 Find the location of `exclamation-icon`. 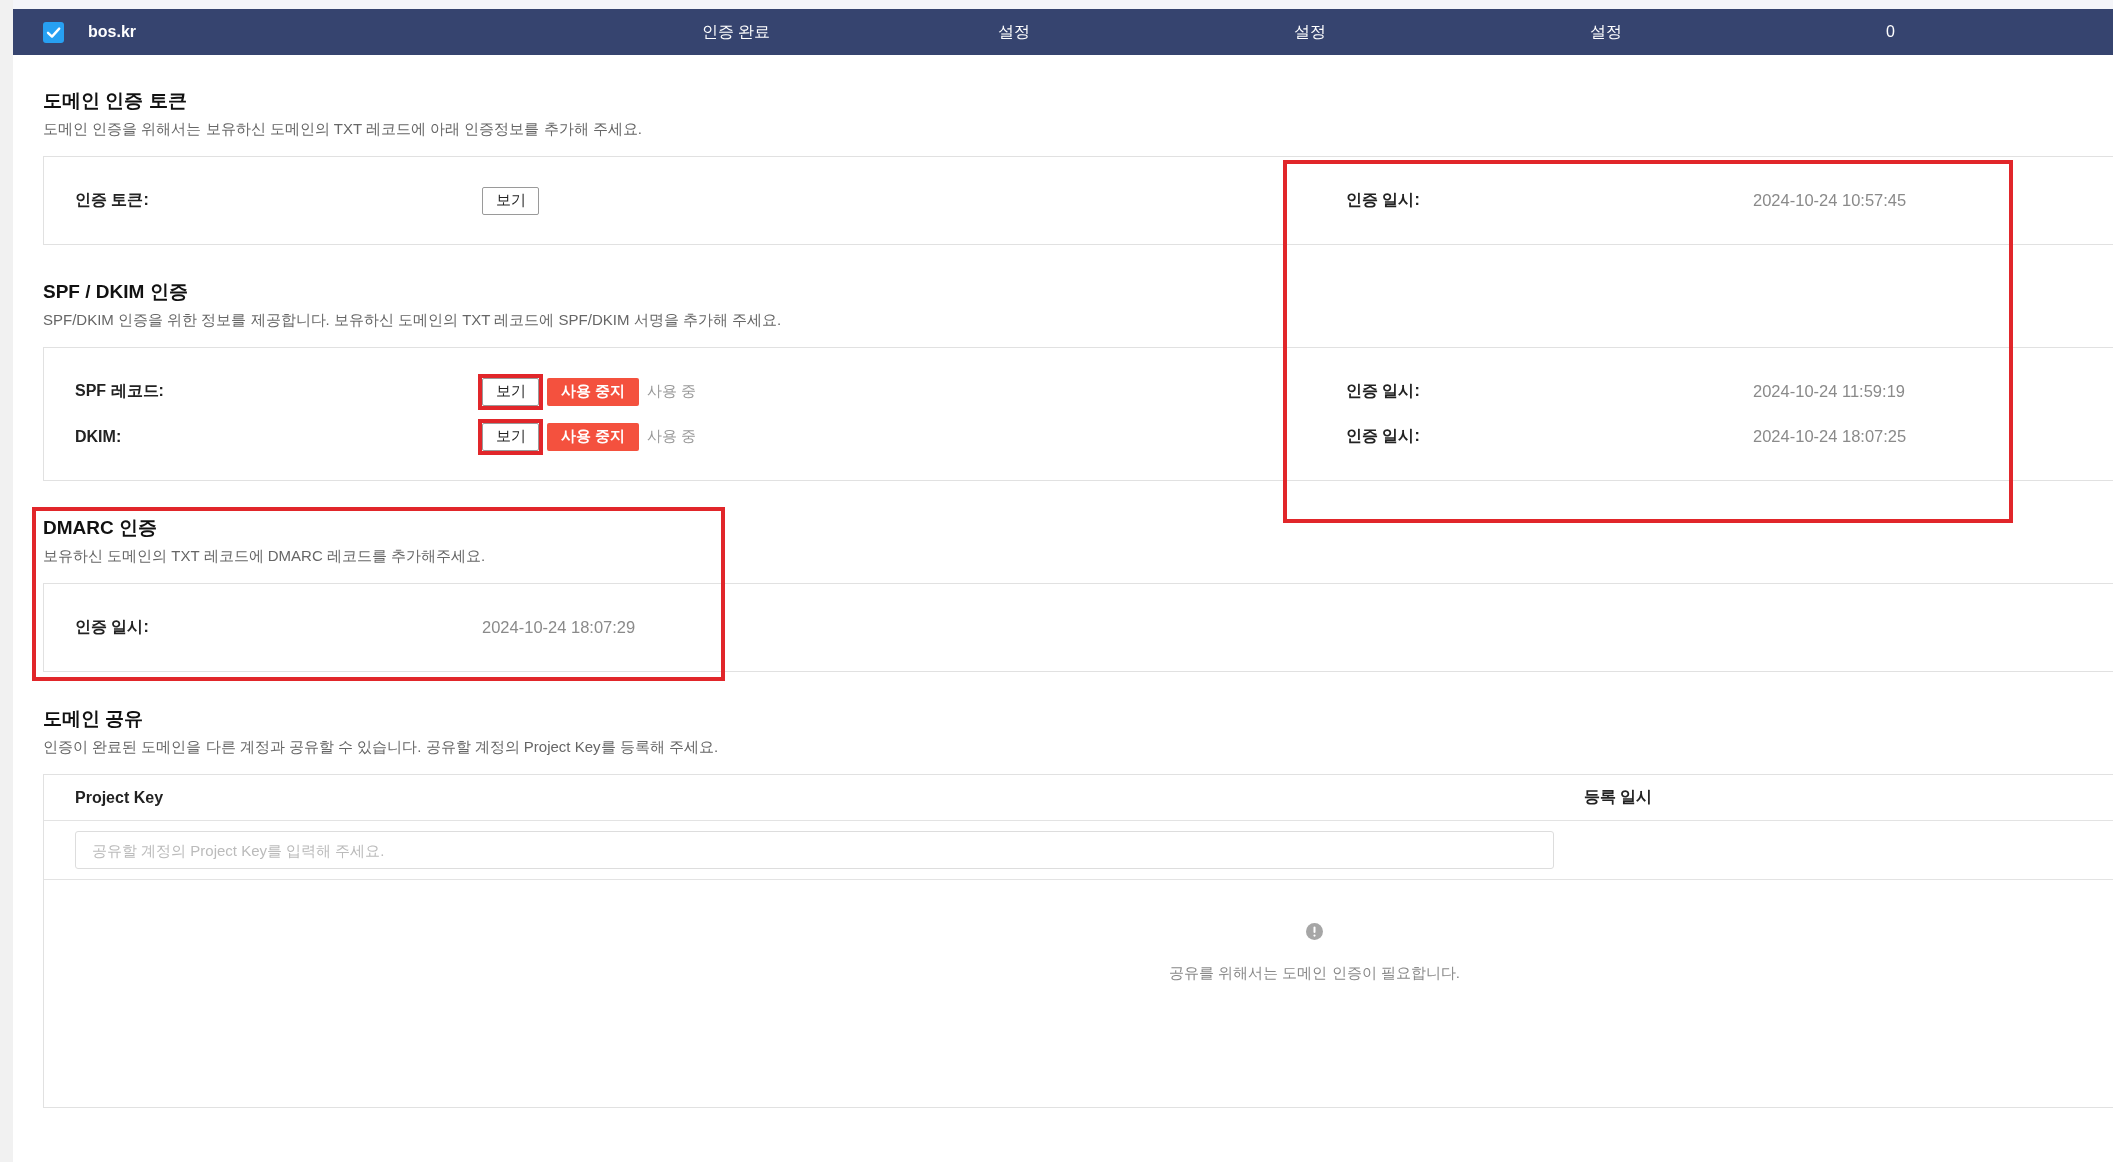

exclamation-icon is located at coordinates (1314, 931).